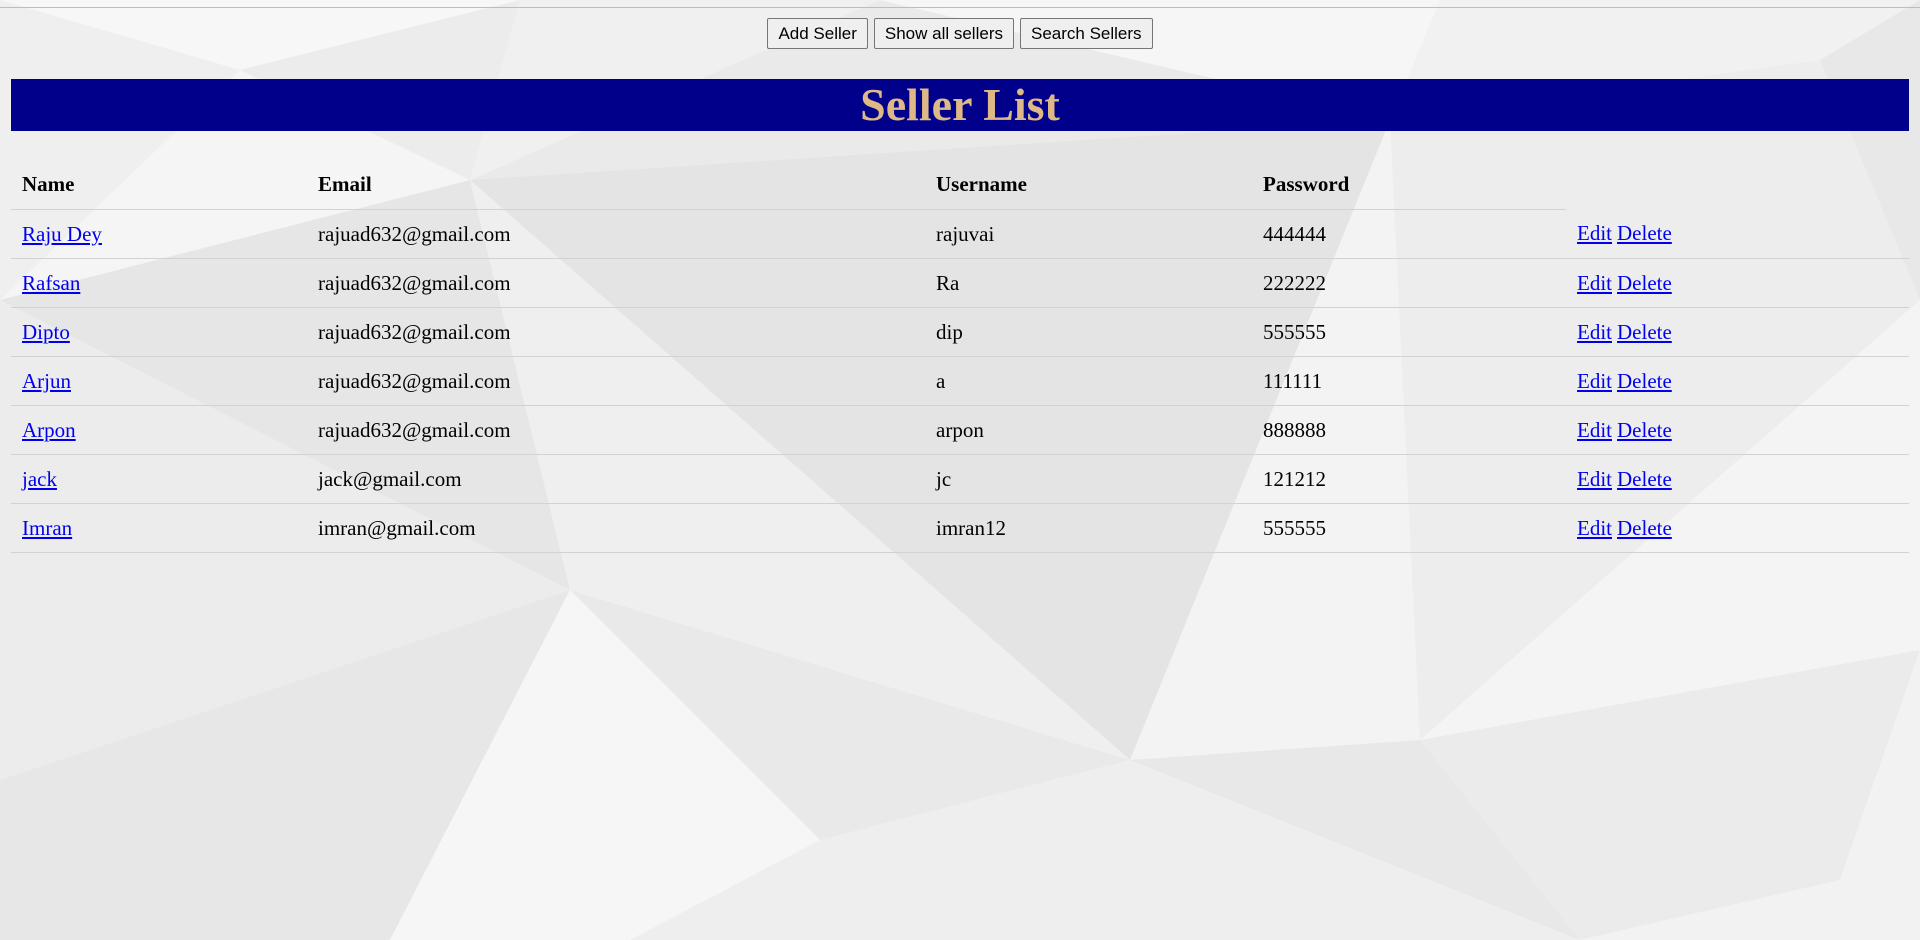  I want to click on cell-name: Dipto, so click(159, 332).